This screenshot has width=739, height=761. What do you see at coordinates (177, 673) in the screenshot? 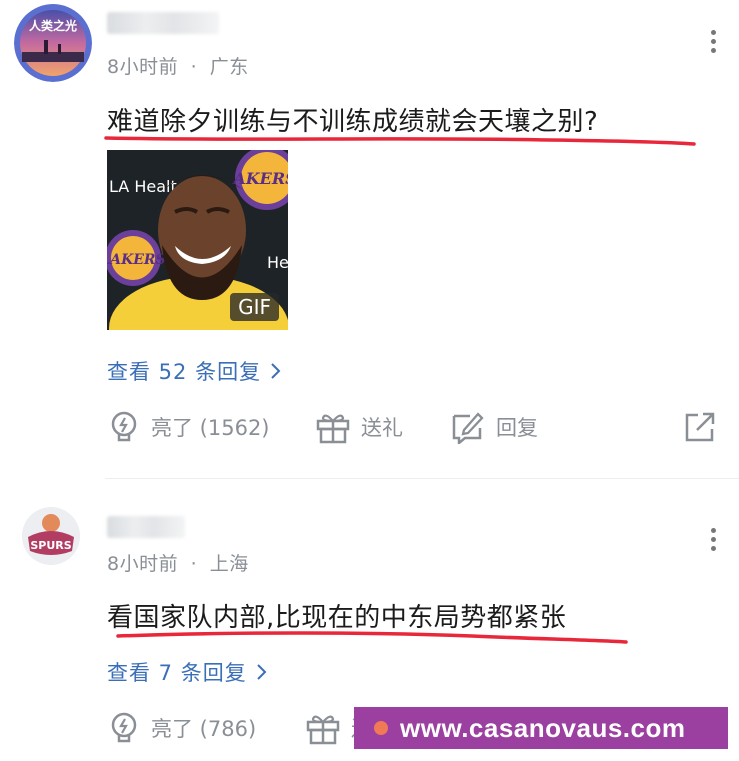
I see `view-replies-label: 查看 7 条回复` at bounding box center [177, 673].